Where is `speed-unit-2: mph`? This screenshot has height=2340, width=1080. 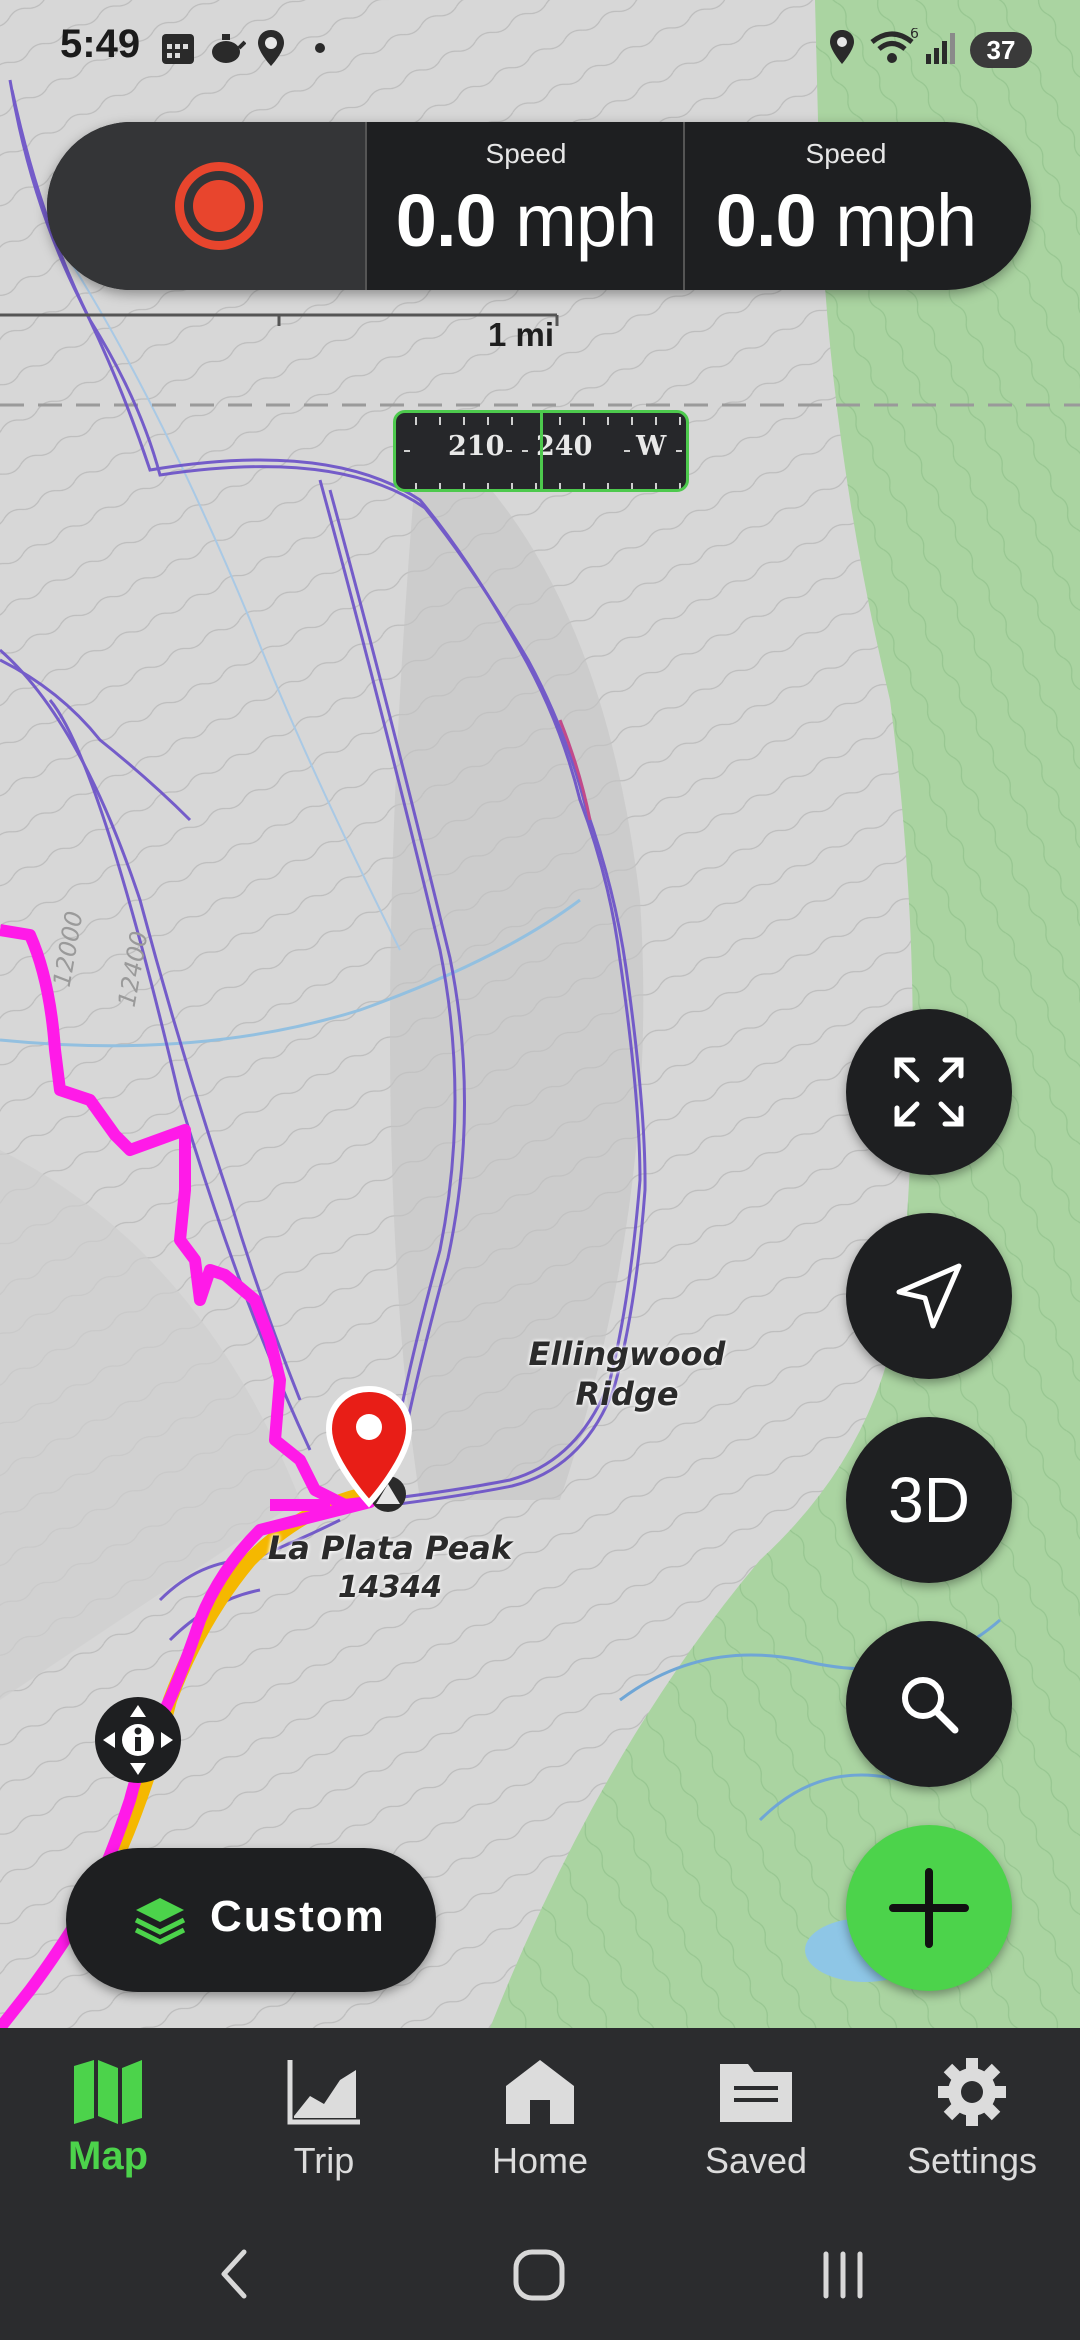
speed-unit-2: mph is located at coordinates (906, 220).